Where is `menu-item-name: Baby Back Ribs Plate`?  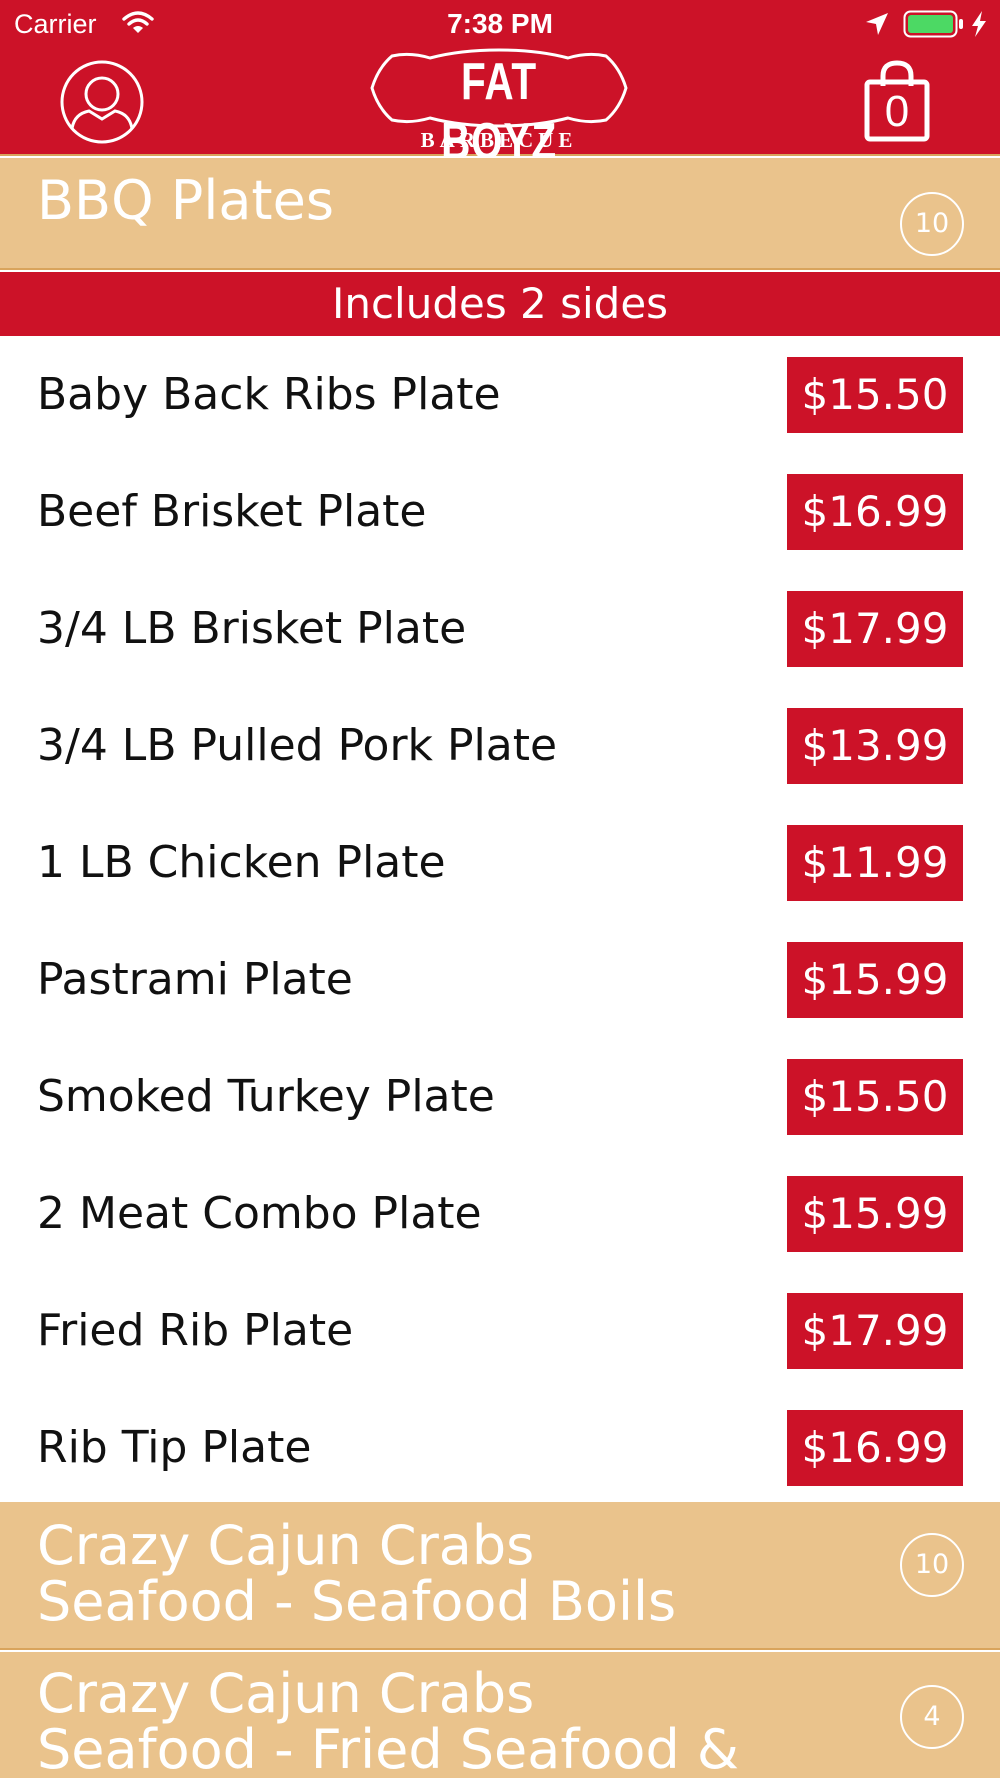 menu-item-name: Baby Back Ribs Plate is located at coordinates (269, 394).